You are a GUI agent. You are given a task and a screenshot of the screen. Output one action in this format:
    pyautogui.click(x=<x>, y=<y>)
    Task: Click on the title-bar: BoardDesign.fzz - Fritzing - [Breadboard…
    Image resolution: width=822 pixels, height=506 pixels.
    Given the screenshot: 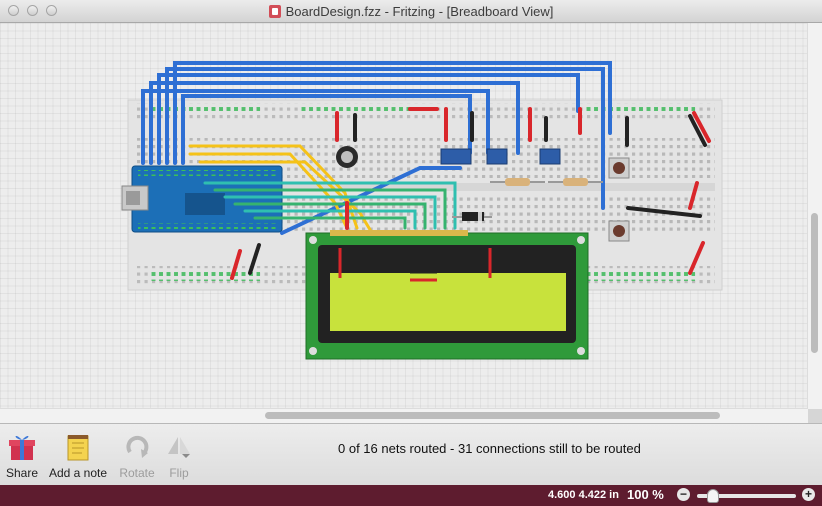 What is the action you would take?
    pyautogui.click(x=411, y=11)
    